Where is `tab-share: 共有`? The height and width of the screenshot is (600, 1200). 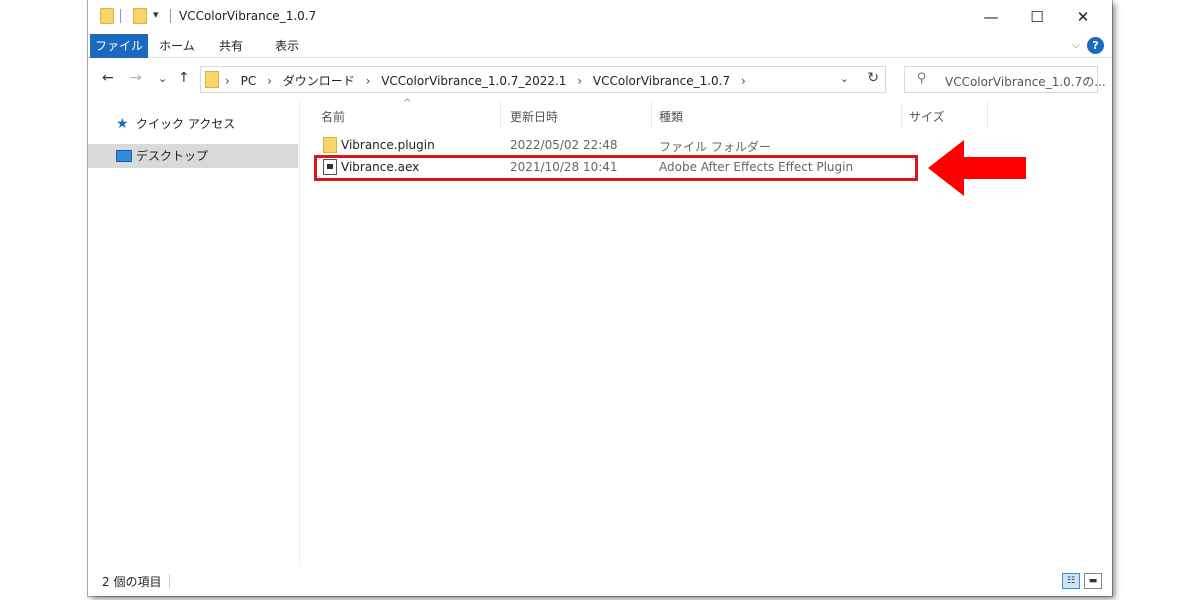
tab-share: 共有 is located at coordinates (231, 46).